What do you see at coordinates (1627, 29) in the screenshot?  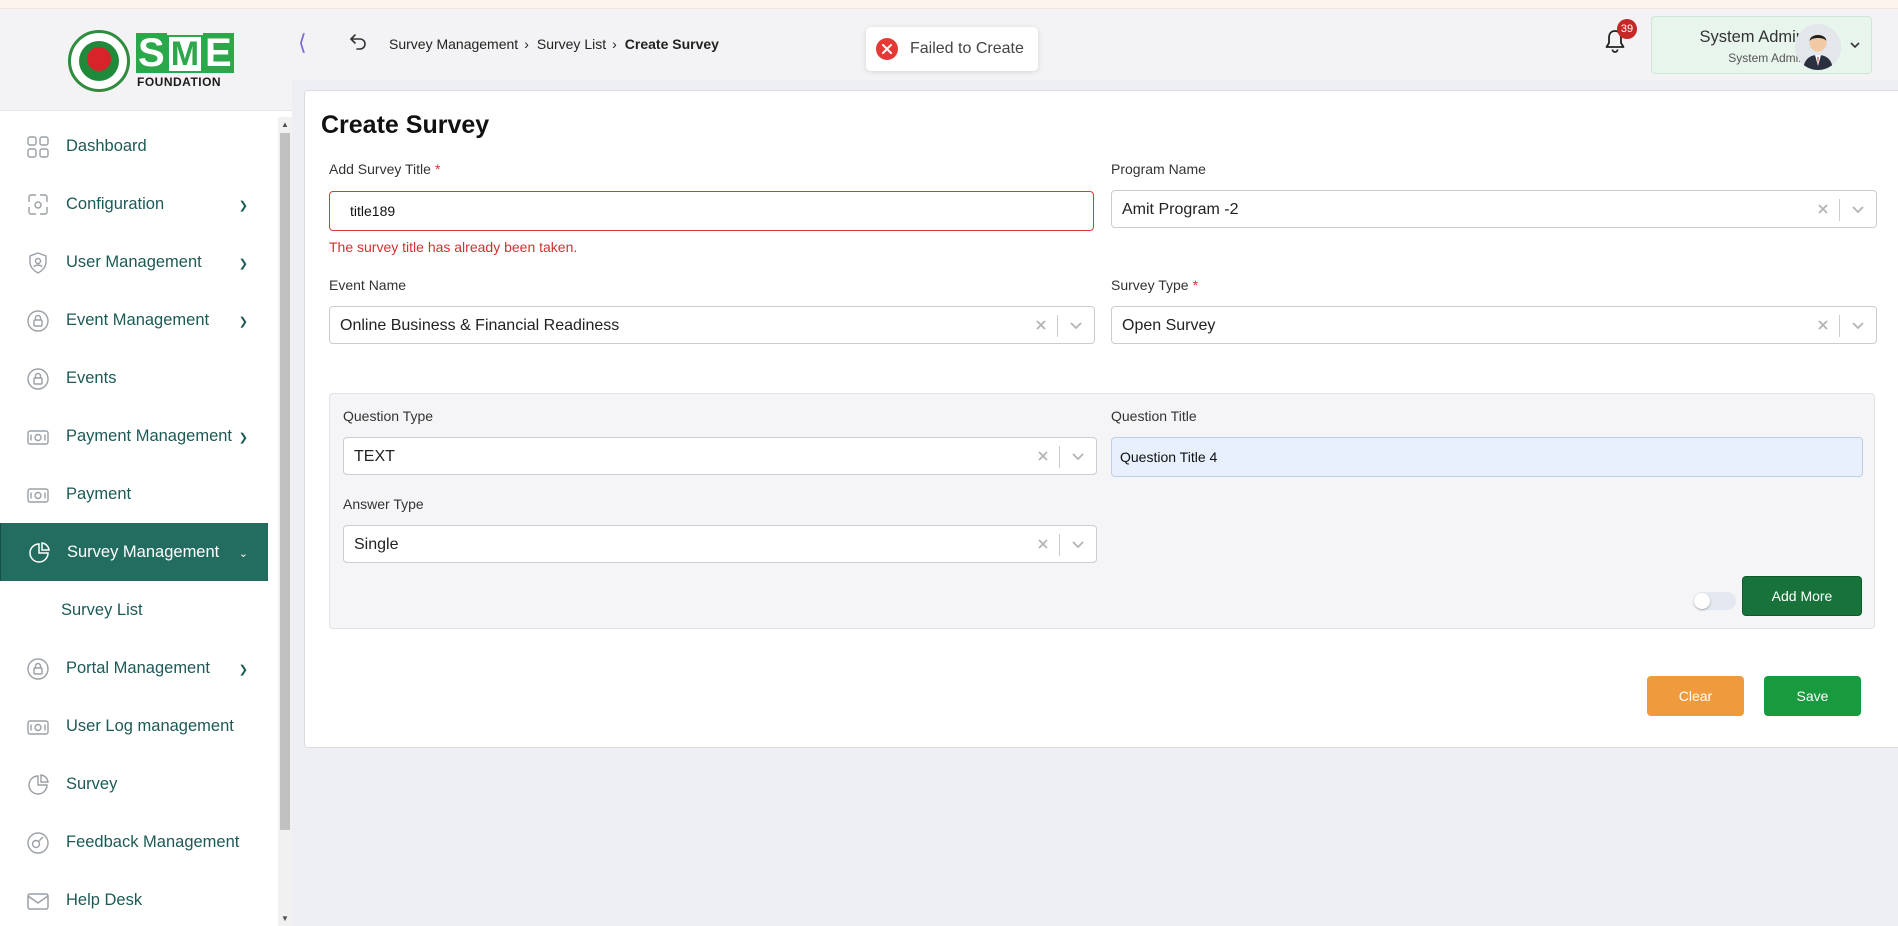 I see `notification-count-badge: 39` at bounding box center [1627, 29].